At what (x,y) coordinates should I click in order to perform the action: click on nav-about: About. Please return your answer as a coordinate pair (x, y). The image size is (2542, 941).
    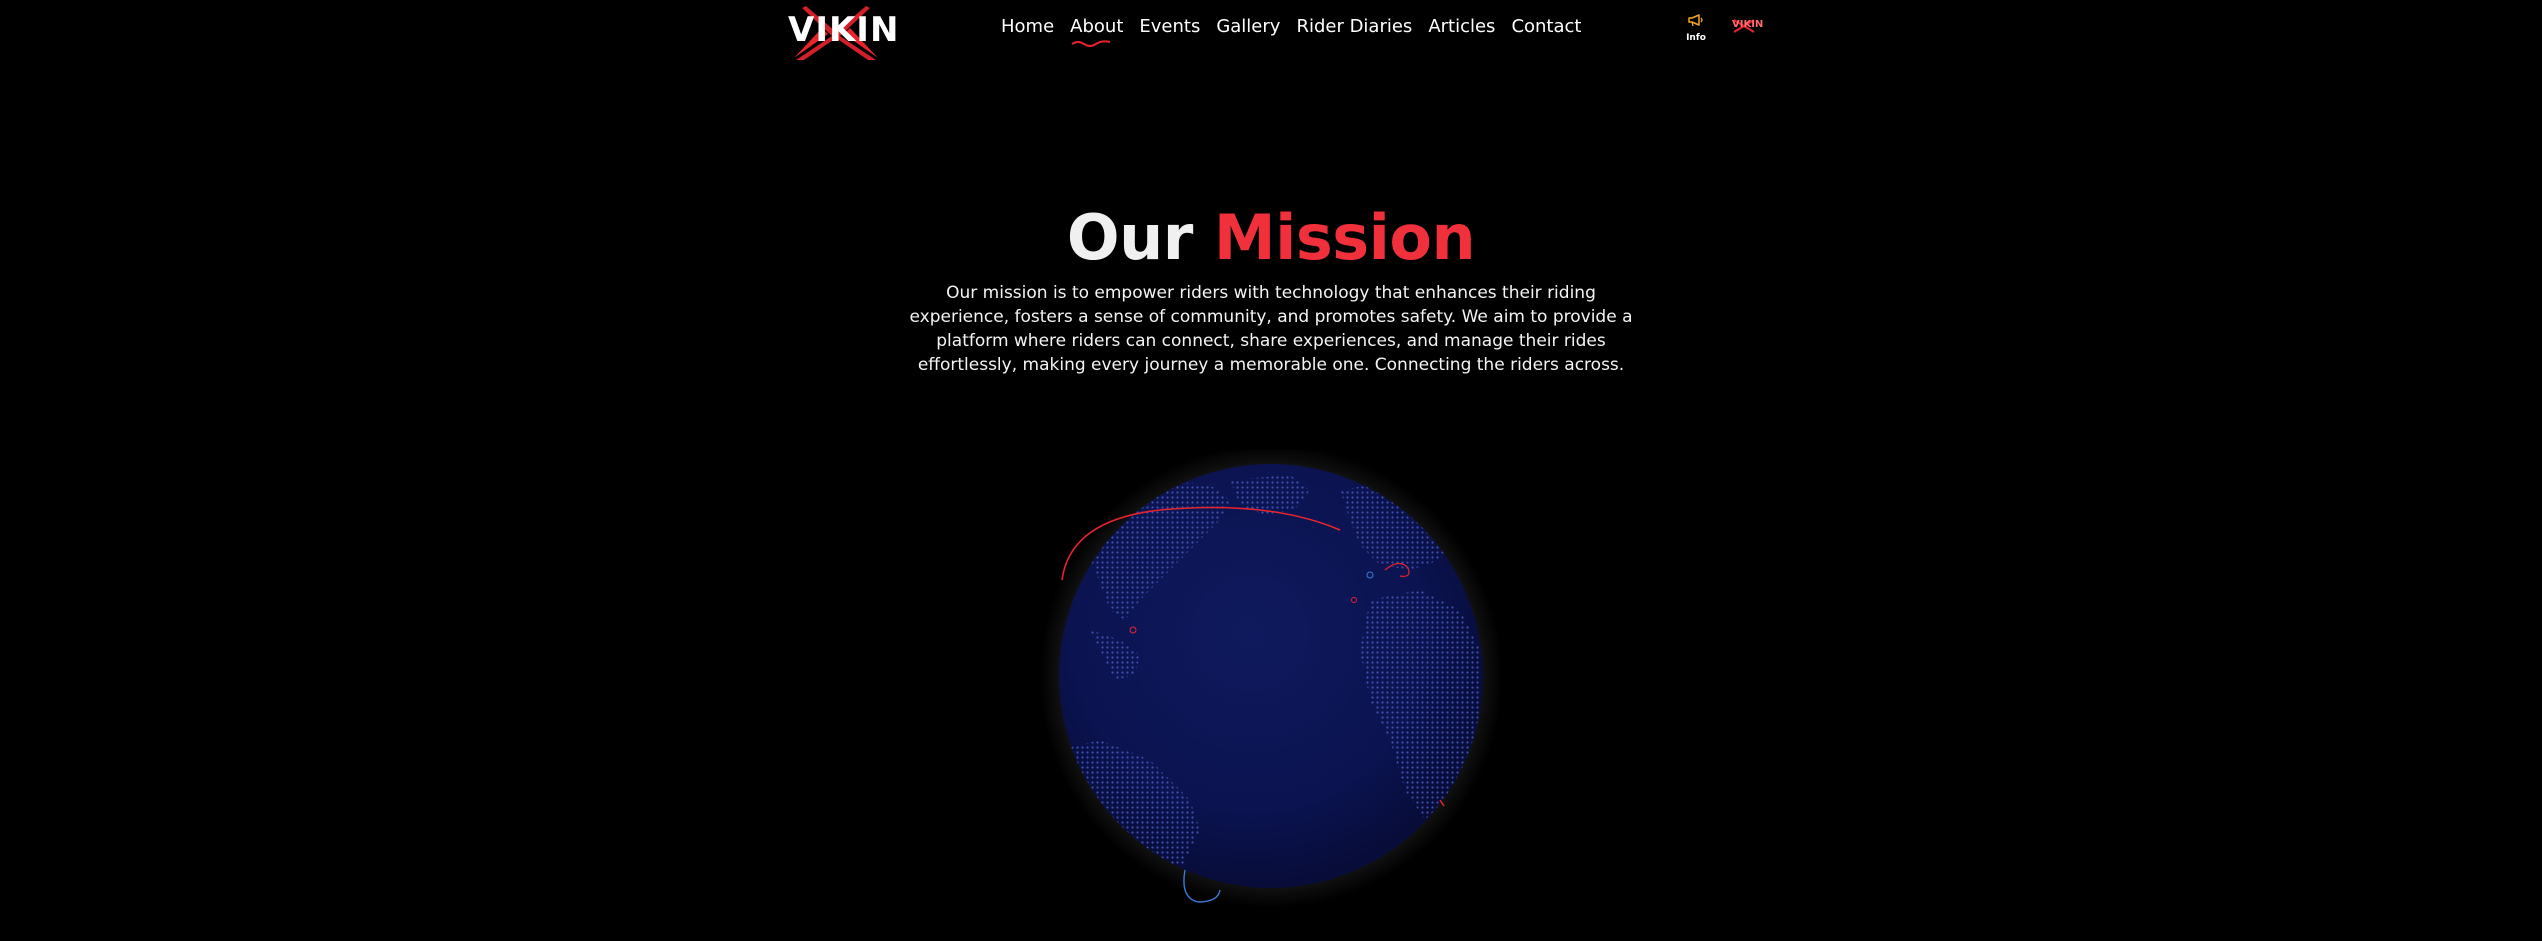
    Looking at the image, I should click on (1096, 29).